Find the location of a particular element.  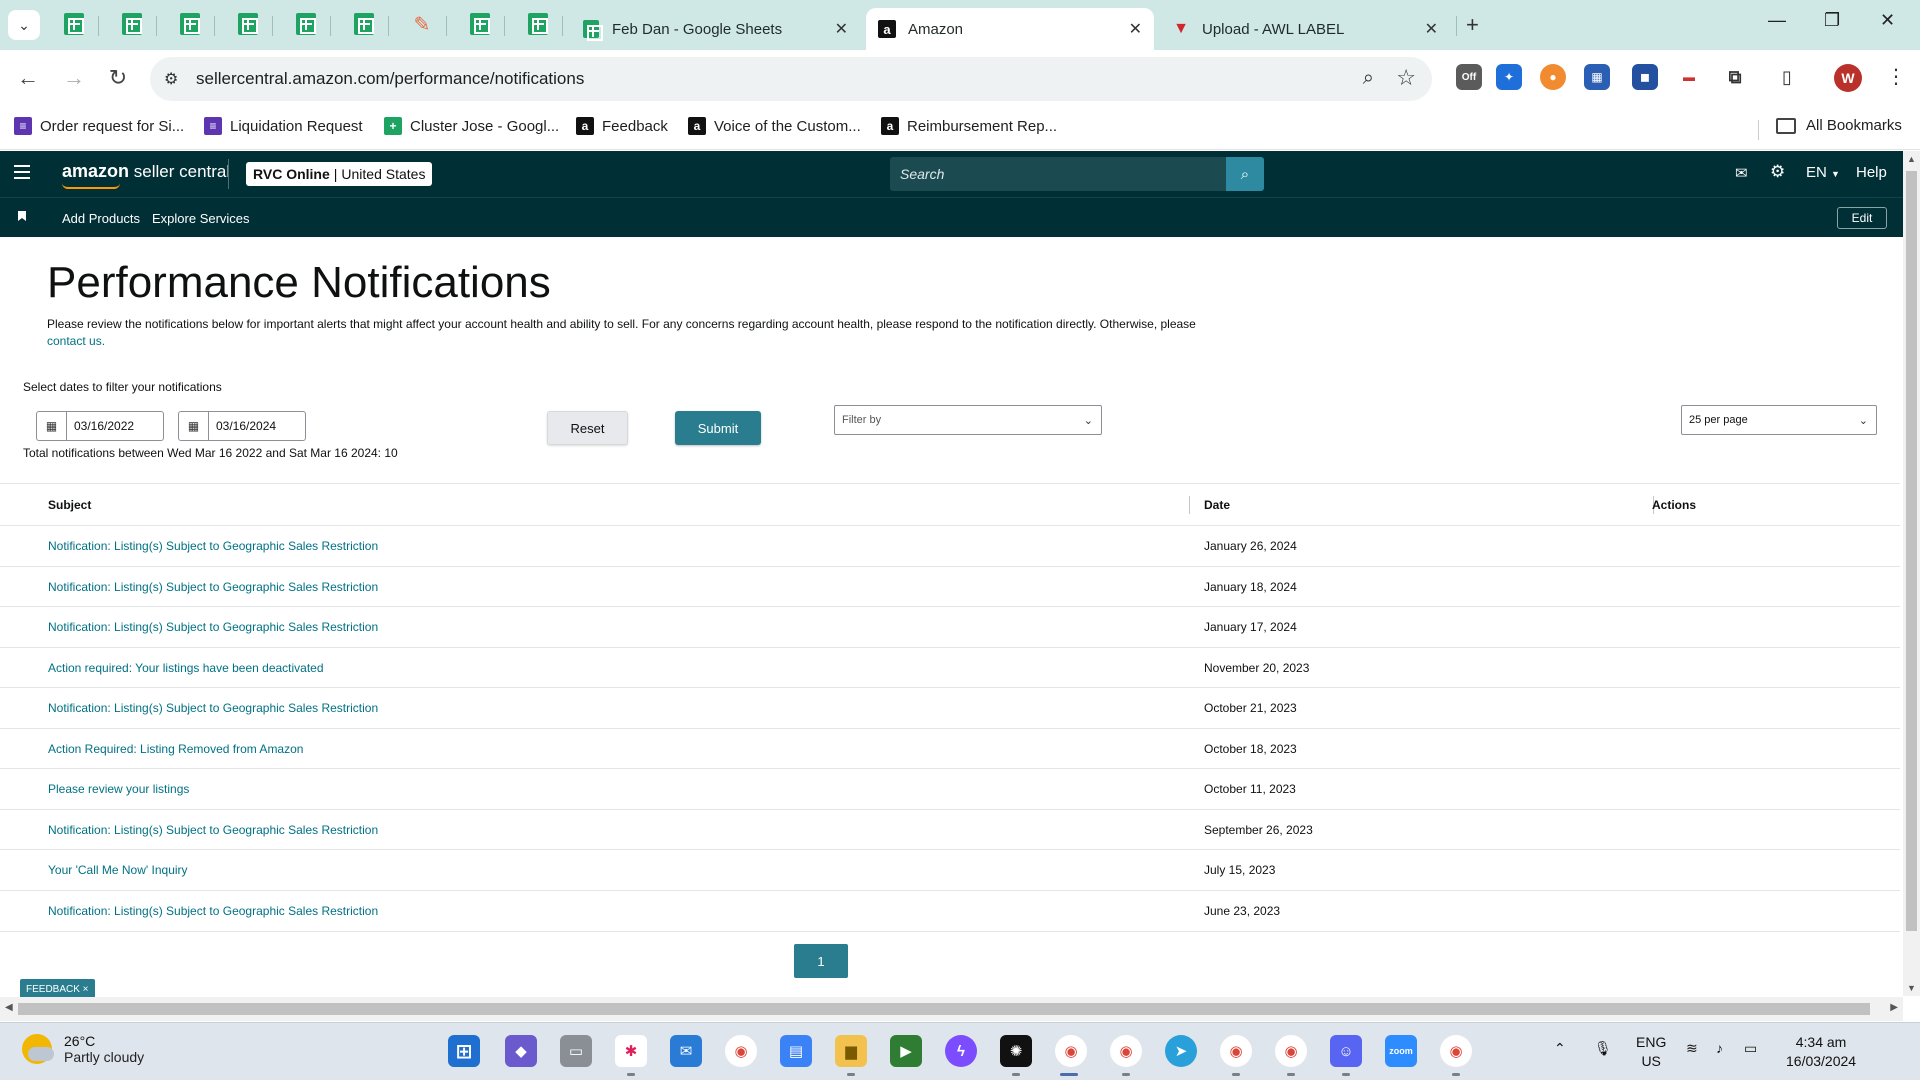

chatgpt-icon: ✺ is located at coordinates (1016, 1051).